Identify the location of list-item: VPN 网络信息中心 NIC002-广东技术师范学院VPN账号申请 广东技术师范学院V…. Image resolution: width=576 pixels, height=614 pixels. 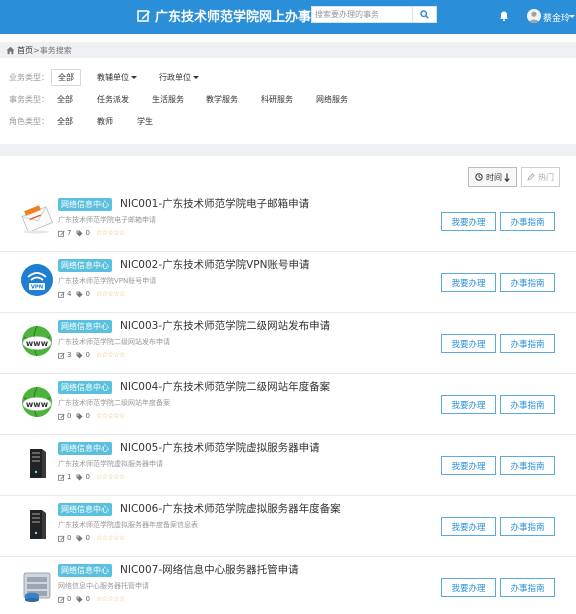
(288, 283).